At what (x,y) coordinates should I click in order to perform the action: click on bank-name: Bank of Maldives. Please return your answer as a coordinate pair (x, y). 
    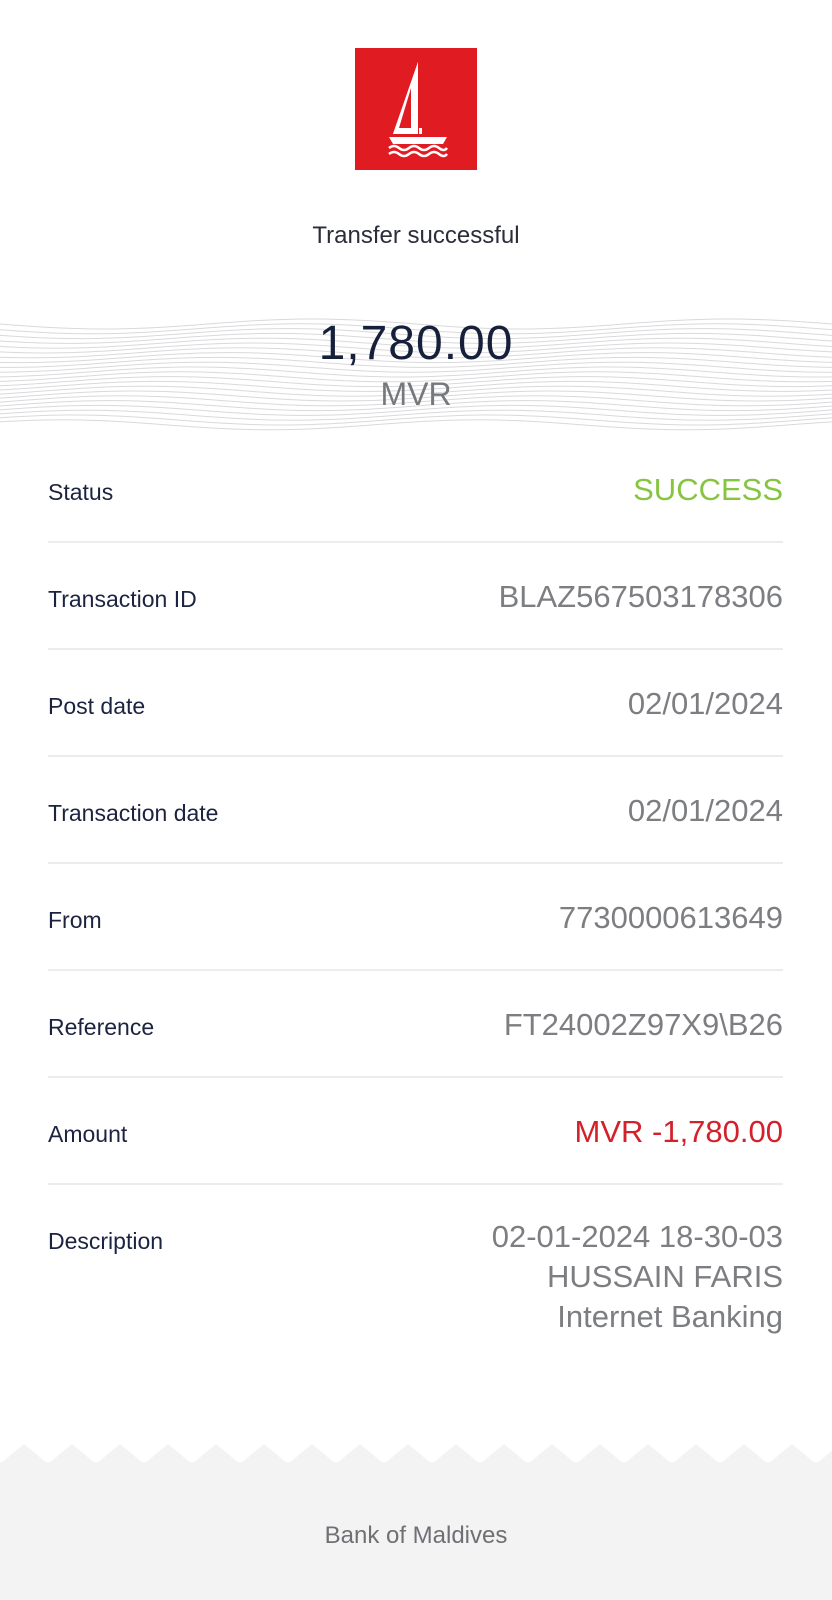
    Looking at the image, I should click on (416, 1535).